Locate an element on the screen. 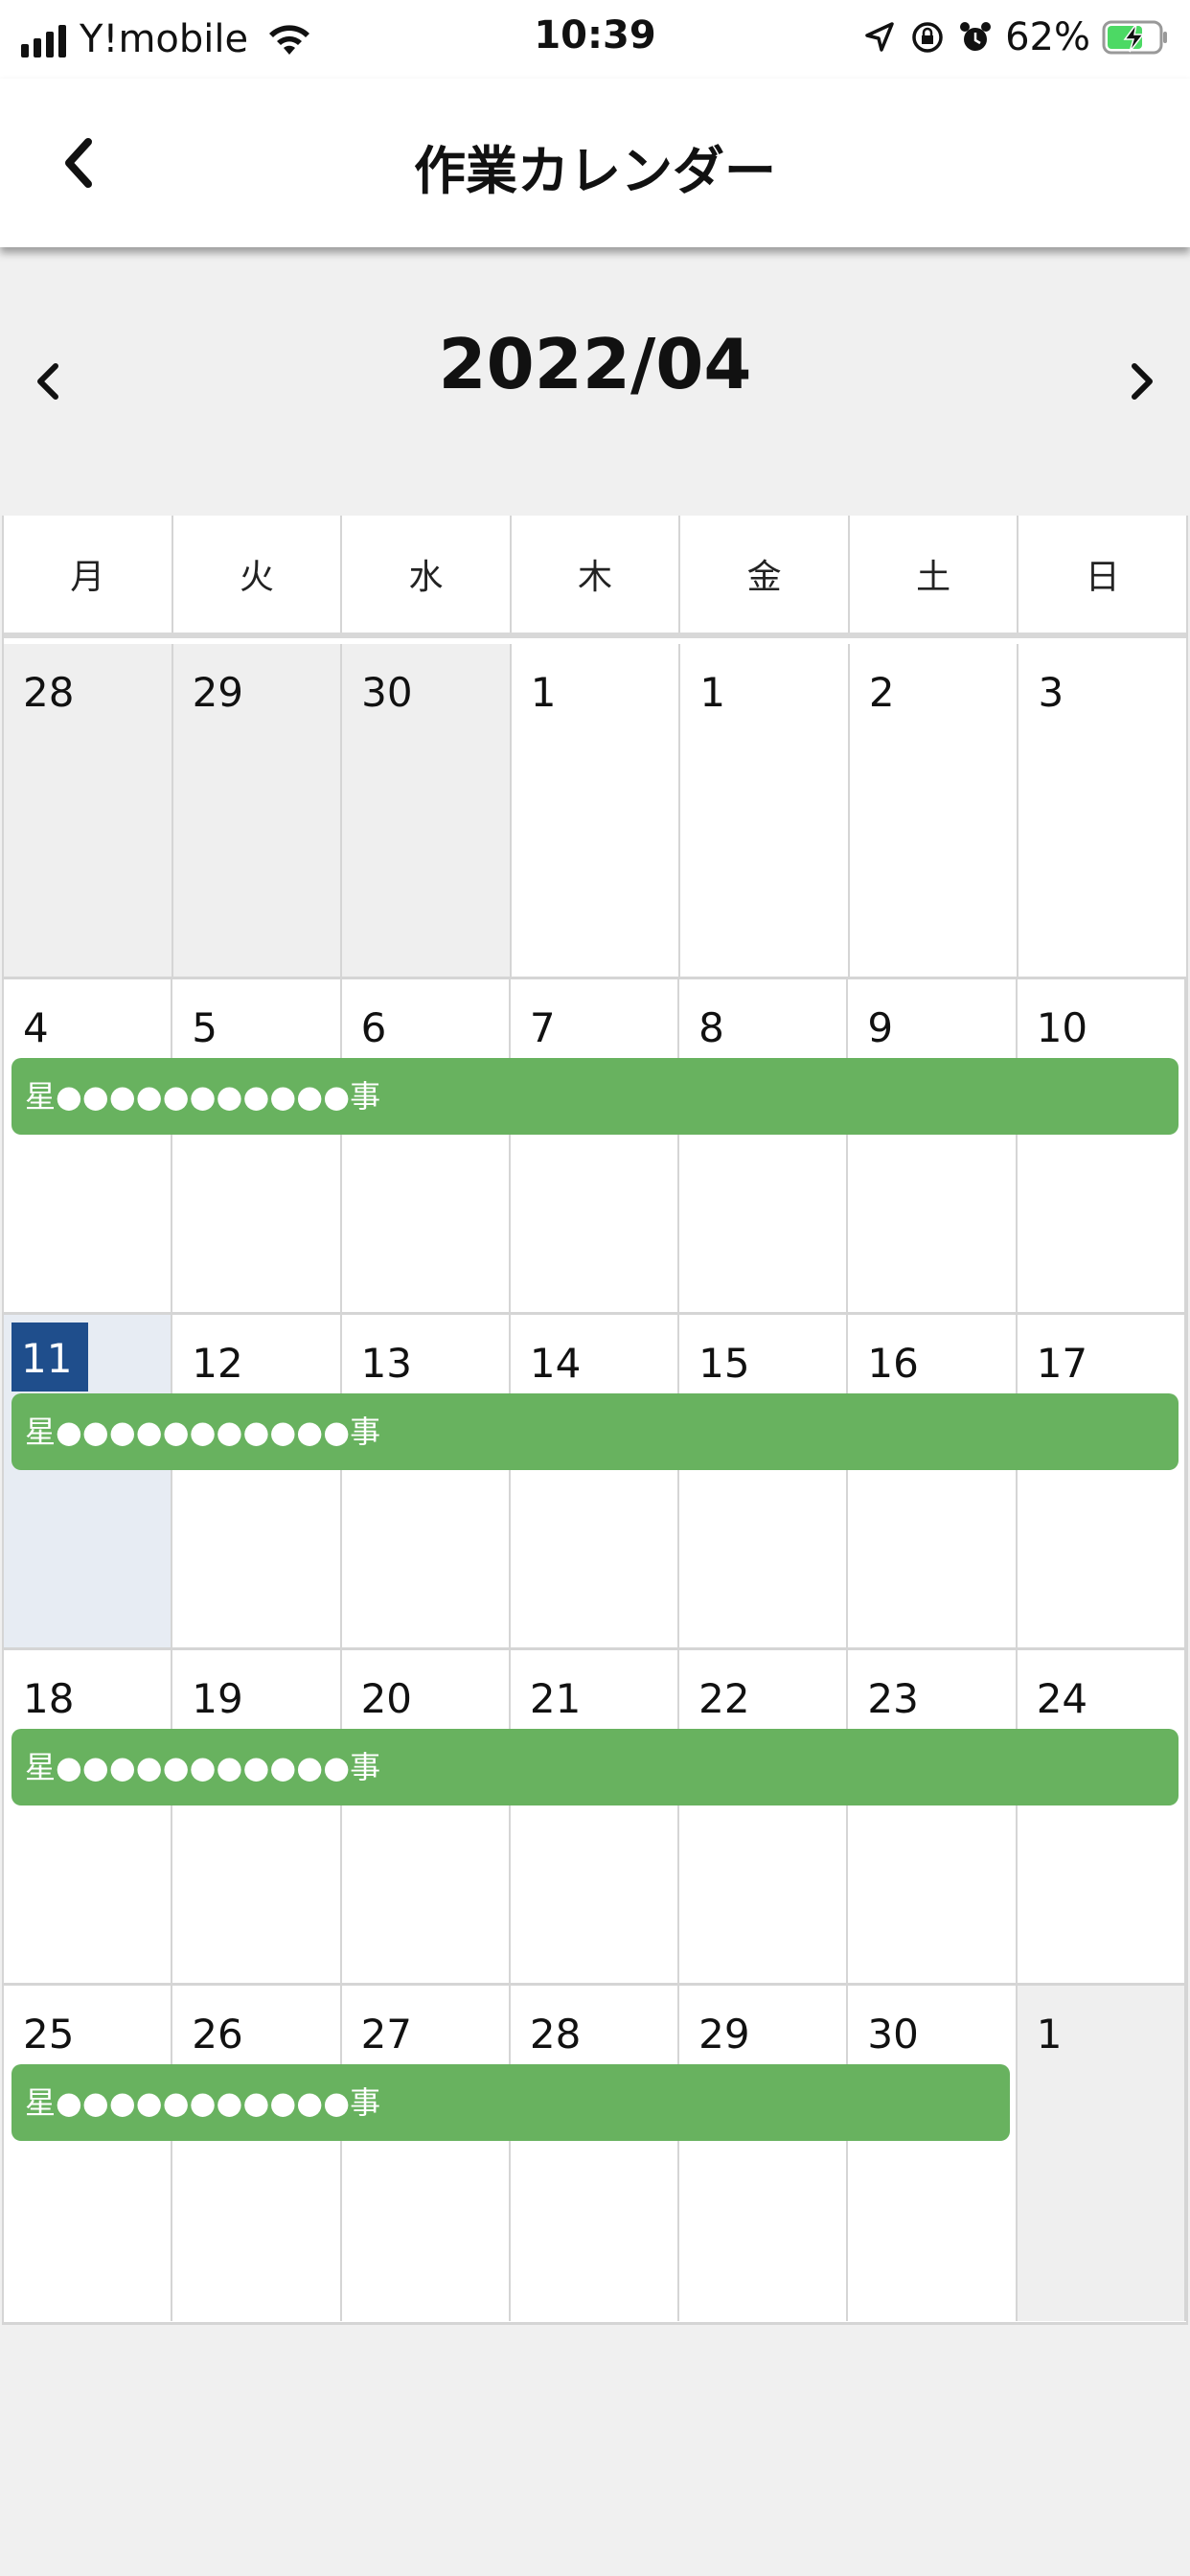 The height and width of the screenshot is (2576, 1190). weekday-header-row: 月火水木金土 日 is located at coordinates (595, 577).